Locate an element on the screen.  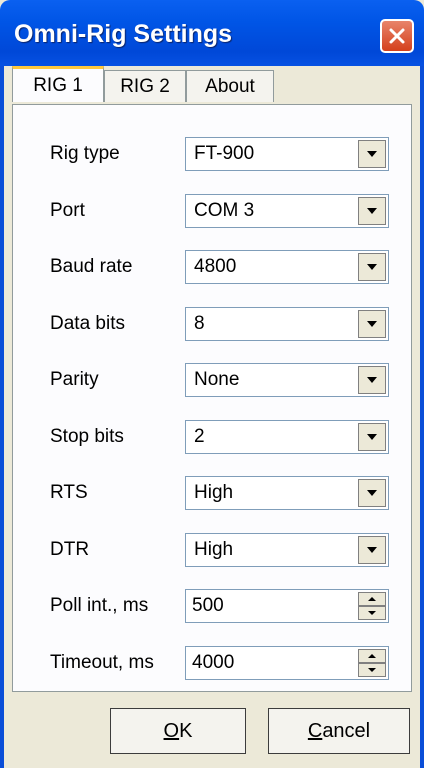
rts-value: High is located at coordinates (214, 492).